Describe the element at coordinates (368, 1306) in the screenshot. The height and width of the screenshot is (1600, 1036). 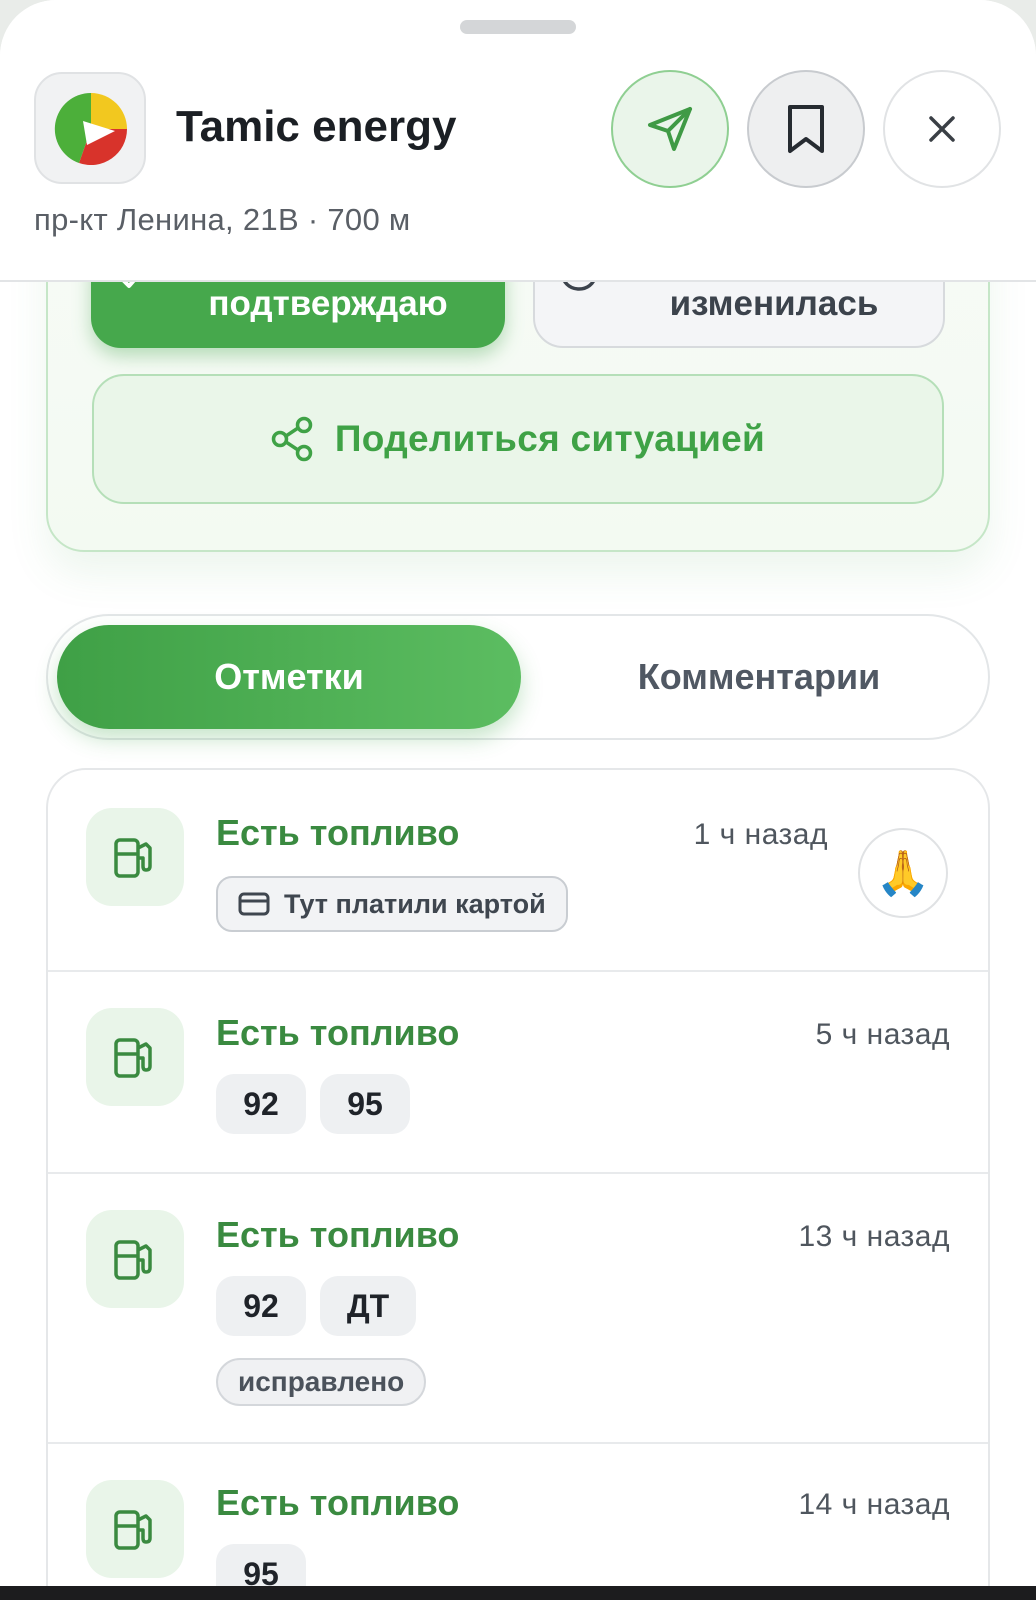
I see `fuel-chip: ДТ` at that location.